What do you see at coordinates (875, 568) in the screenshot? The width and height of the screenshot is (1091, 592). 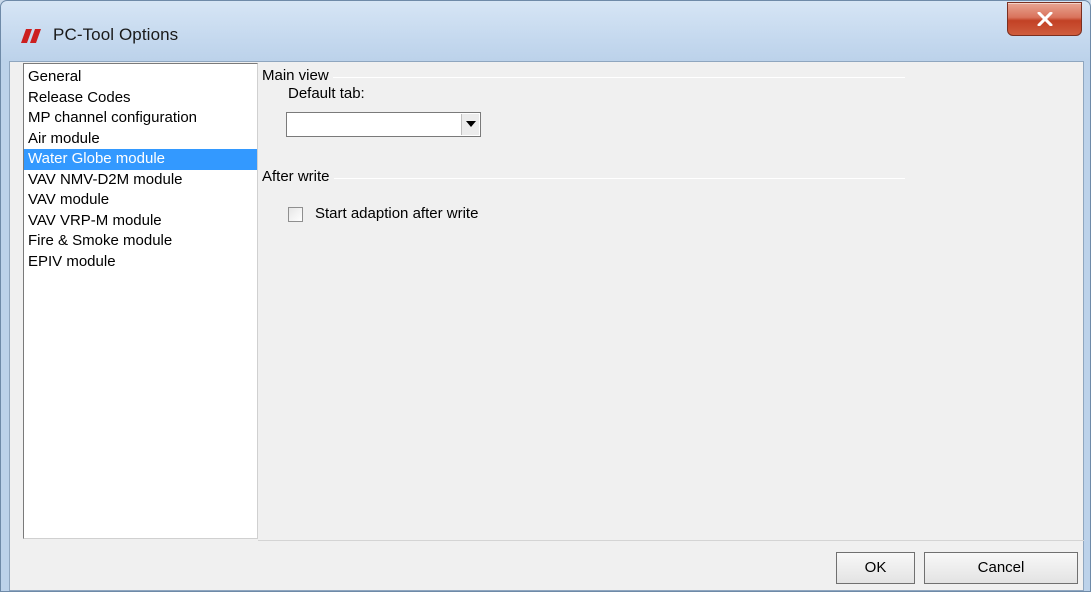 I see `ok-button: OK` at bounding box center [875, 568].